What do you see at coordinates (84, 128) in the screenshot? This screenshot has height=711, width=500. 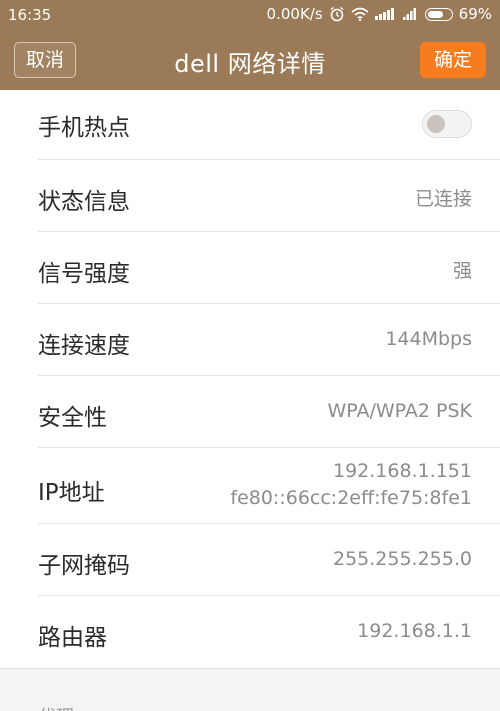 I see `row-label: 手机热点` at bounding box center [84, 128].